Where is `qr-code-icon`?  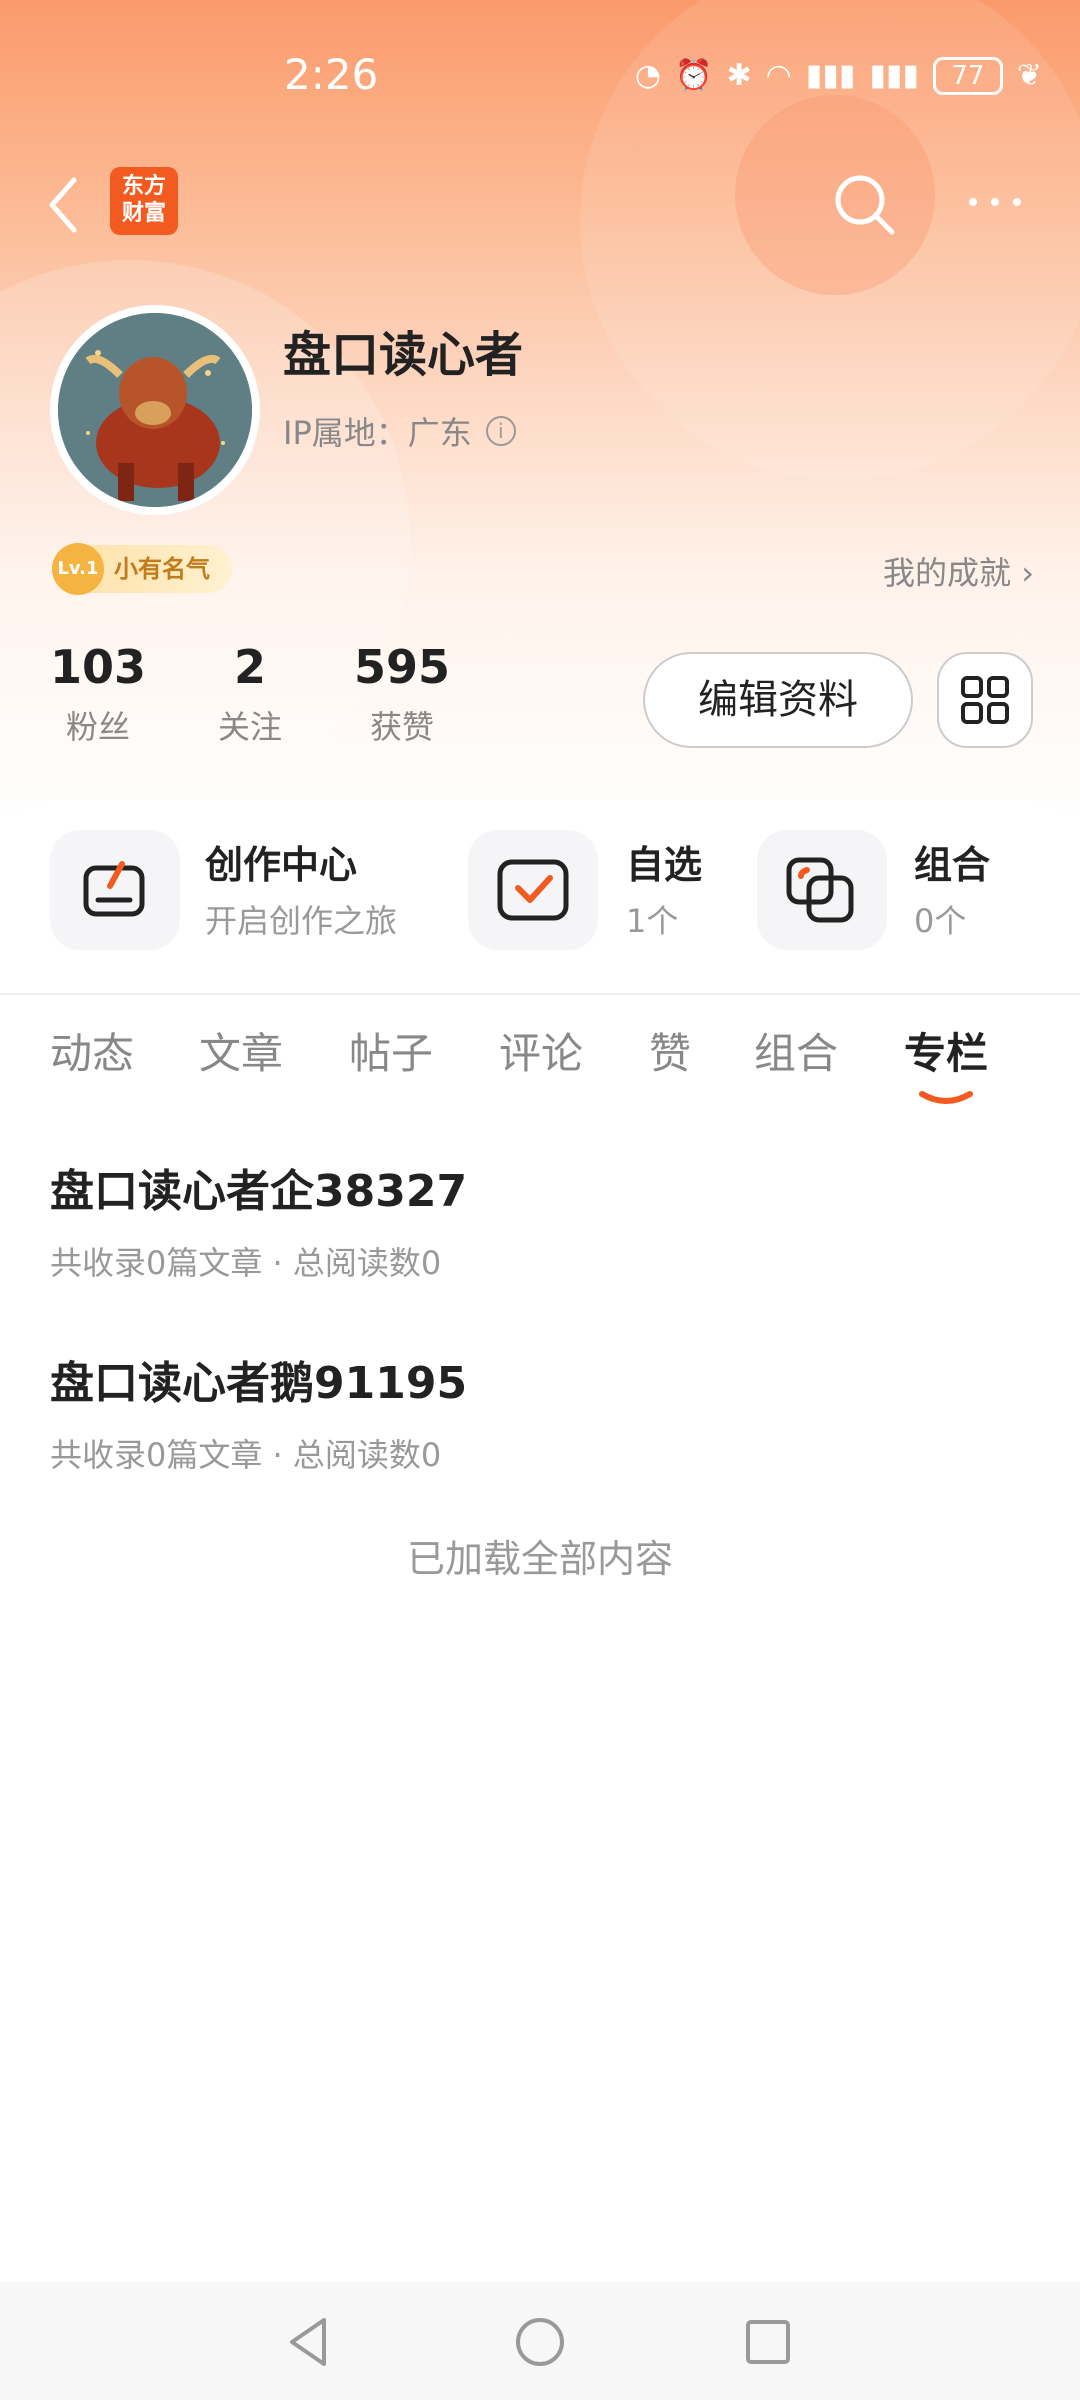
qr-code-icon is located at coordinates (985, 700).